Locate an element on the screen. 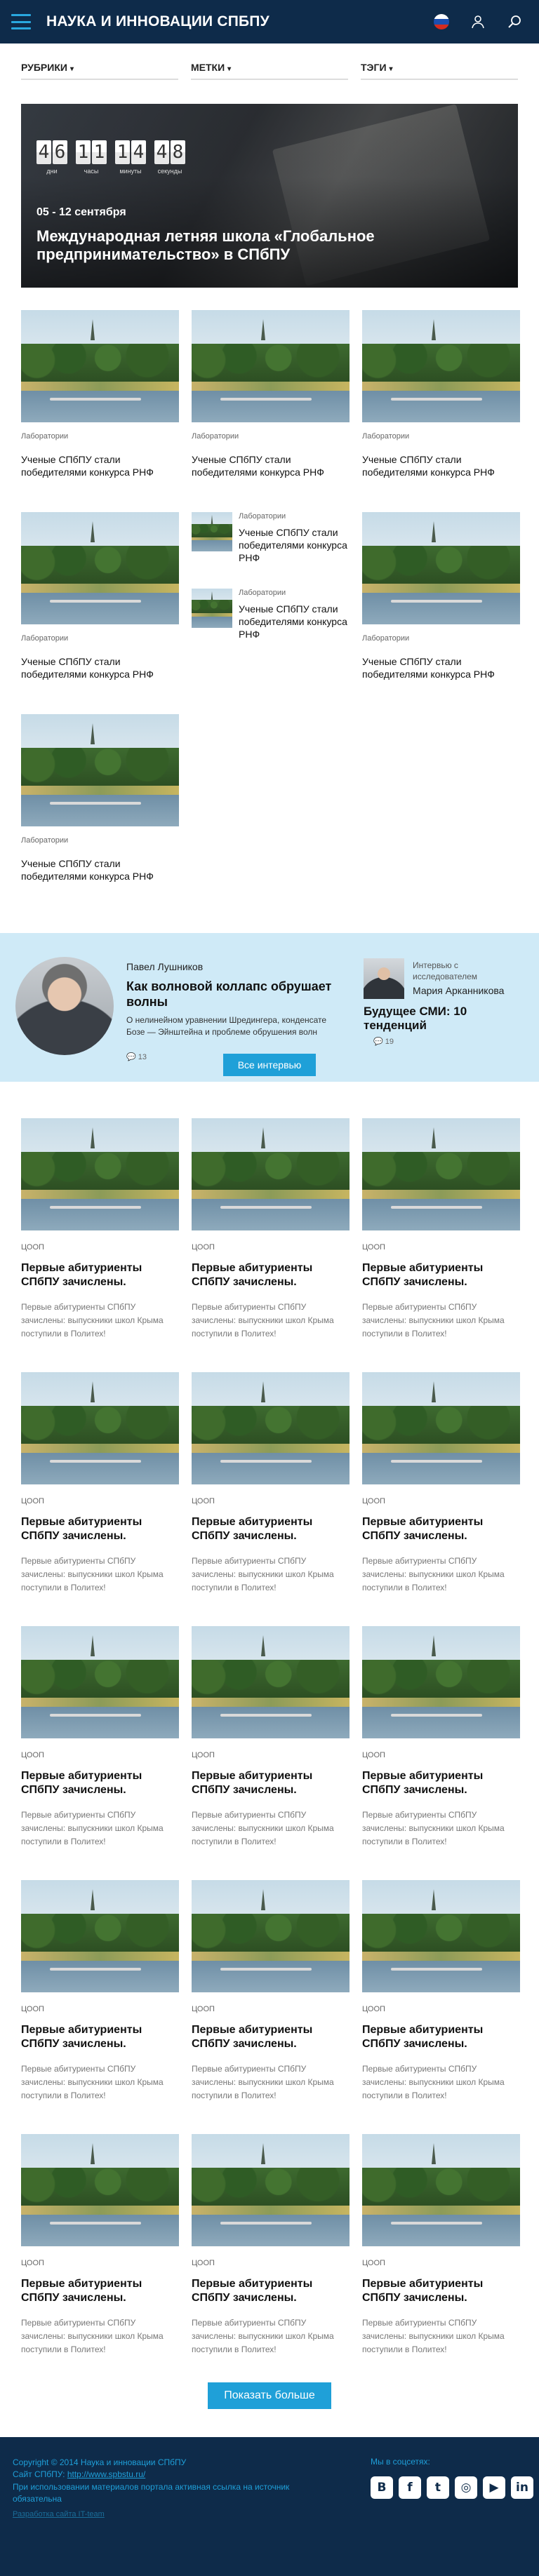 This screenshot has width=539, height=2576. rubrics-dropdown: РУБРИКИ ▾ is located at coordinates (99, 71).